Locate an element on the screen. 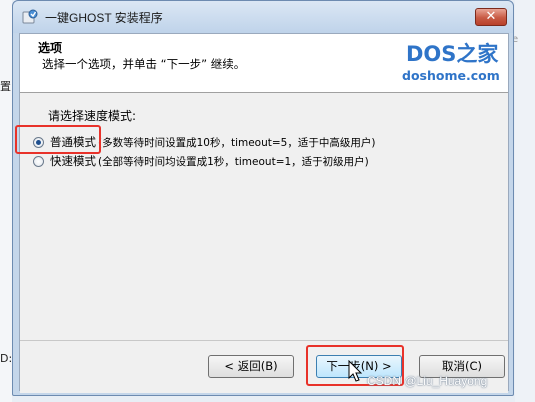 This screenshot has height=402, width=535. radio-option-fast-mode: 快速模式 (全部等待时间均设置成1秒，timeout=1，适于初级用户) is located at coordinates (201, 161).